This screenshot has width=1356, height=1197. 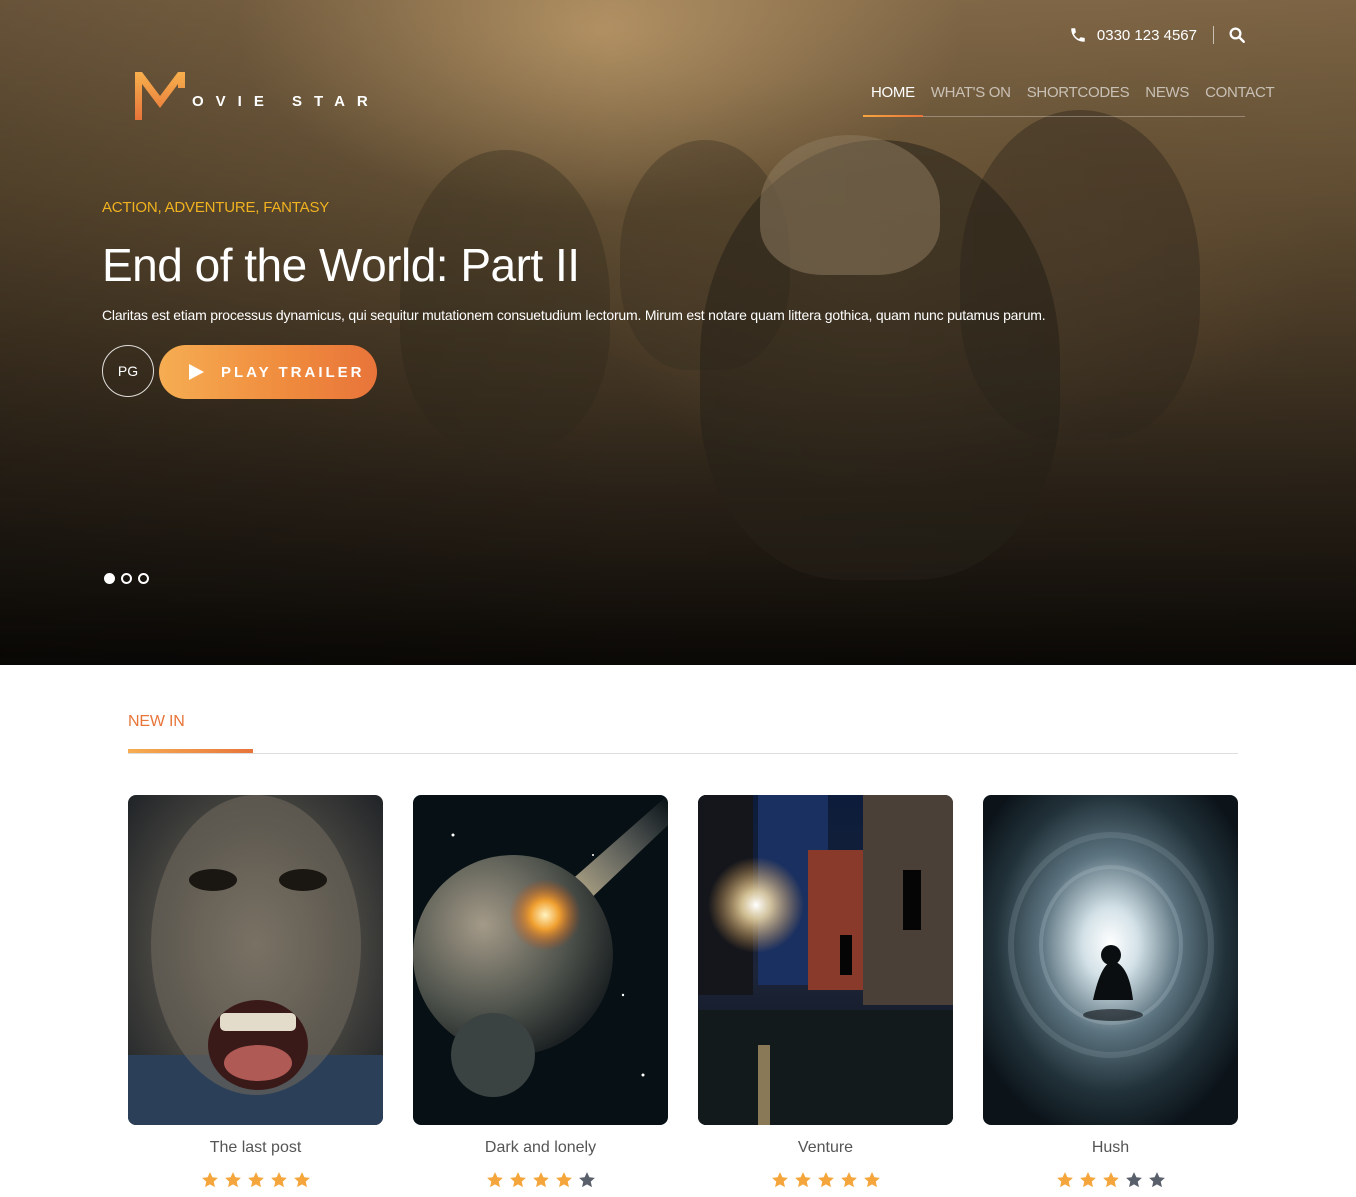 What do you see at coordinates (160, 96) in the screenshot?
I see `logo-m-icon` at bounding box center [160, 96].